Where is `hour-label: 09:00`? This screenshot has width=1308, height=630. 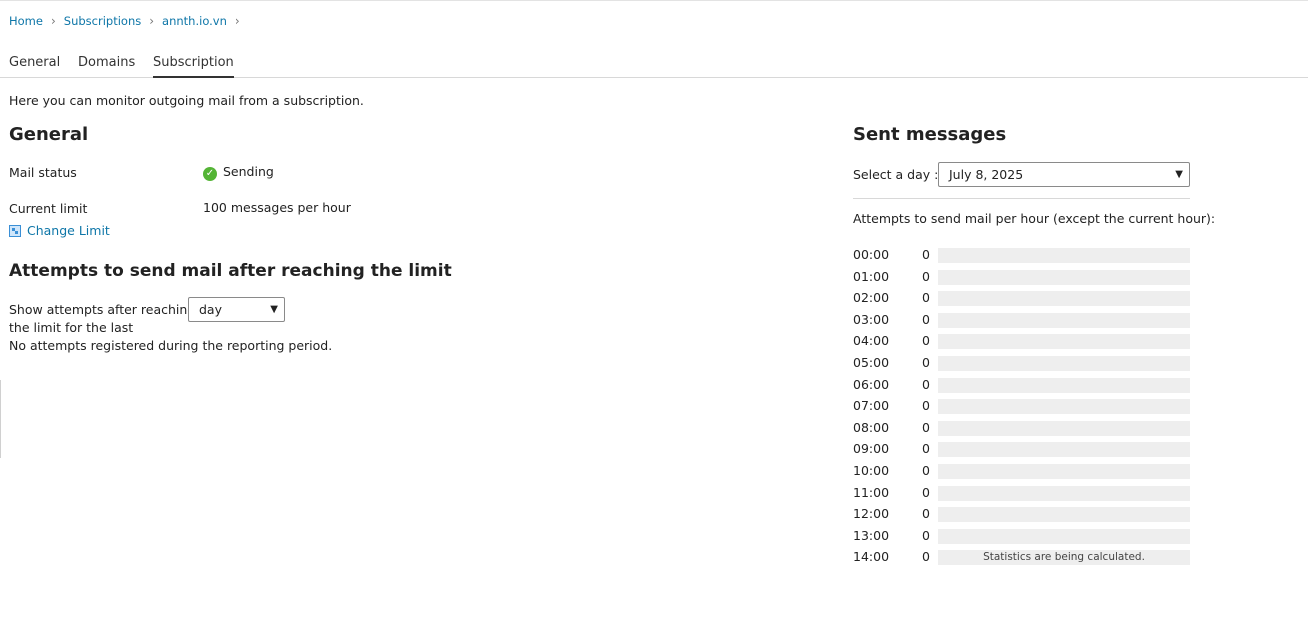 hour-label: 09:00 is located at coordinates (871, 449).